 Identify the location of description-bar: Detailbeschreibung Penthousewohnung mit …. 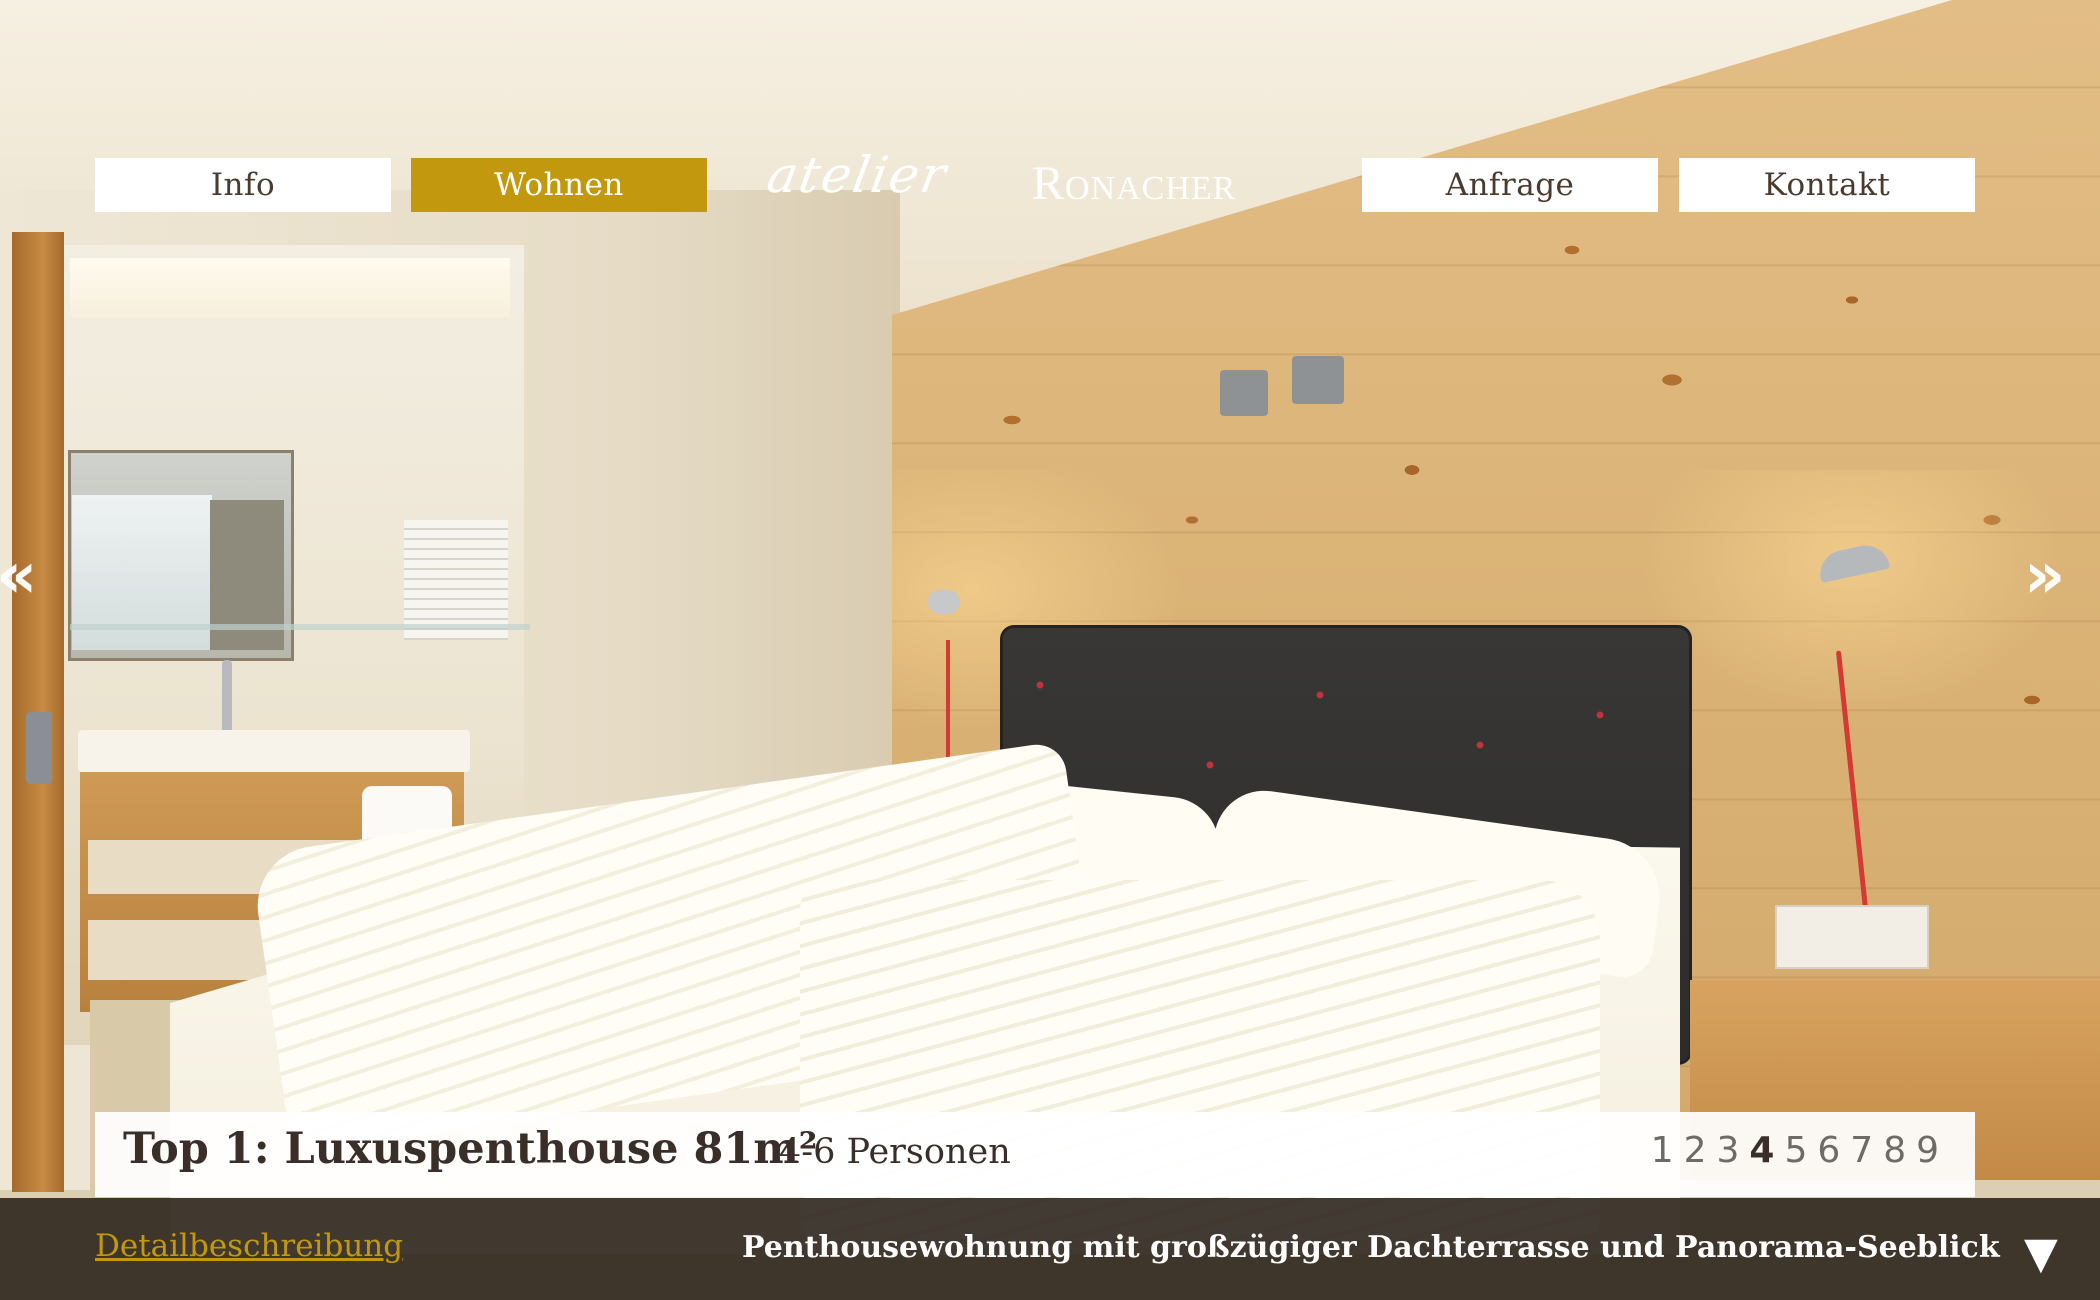
(1050, 1249).